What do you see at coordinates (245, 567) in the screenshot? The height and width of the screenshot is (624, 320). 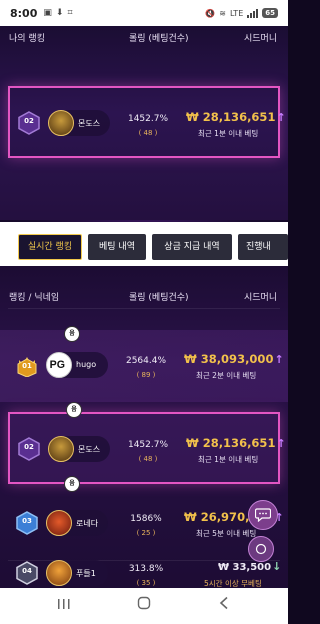 I see `seed-amount-value: ₩ 33,500` at bounding box center [245, 567].